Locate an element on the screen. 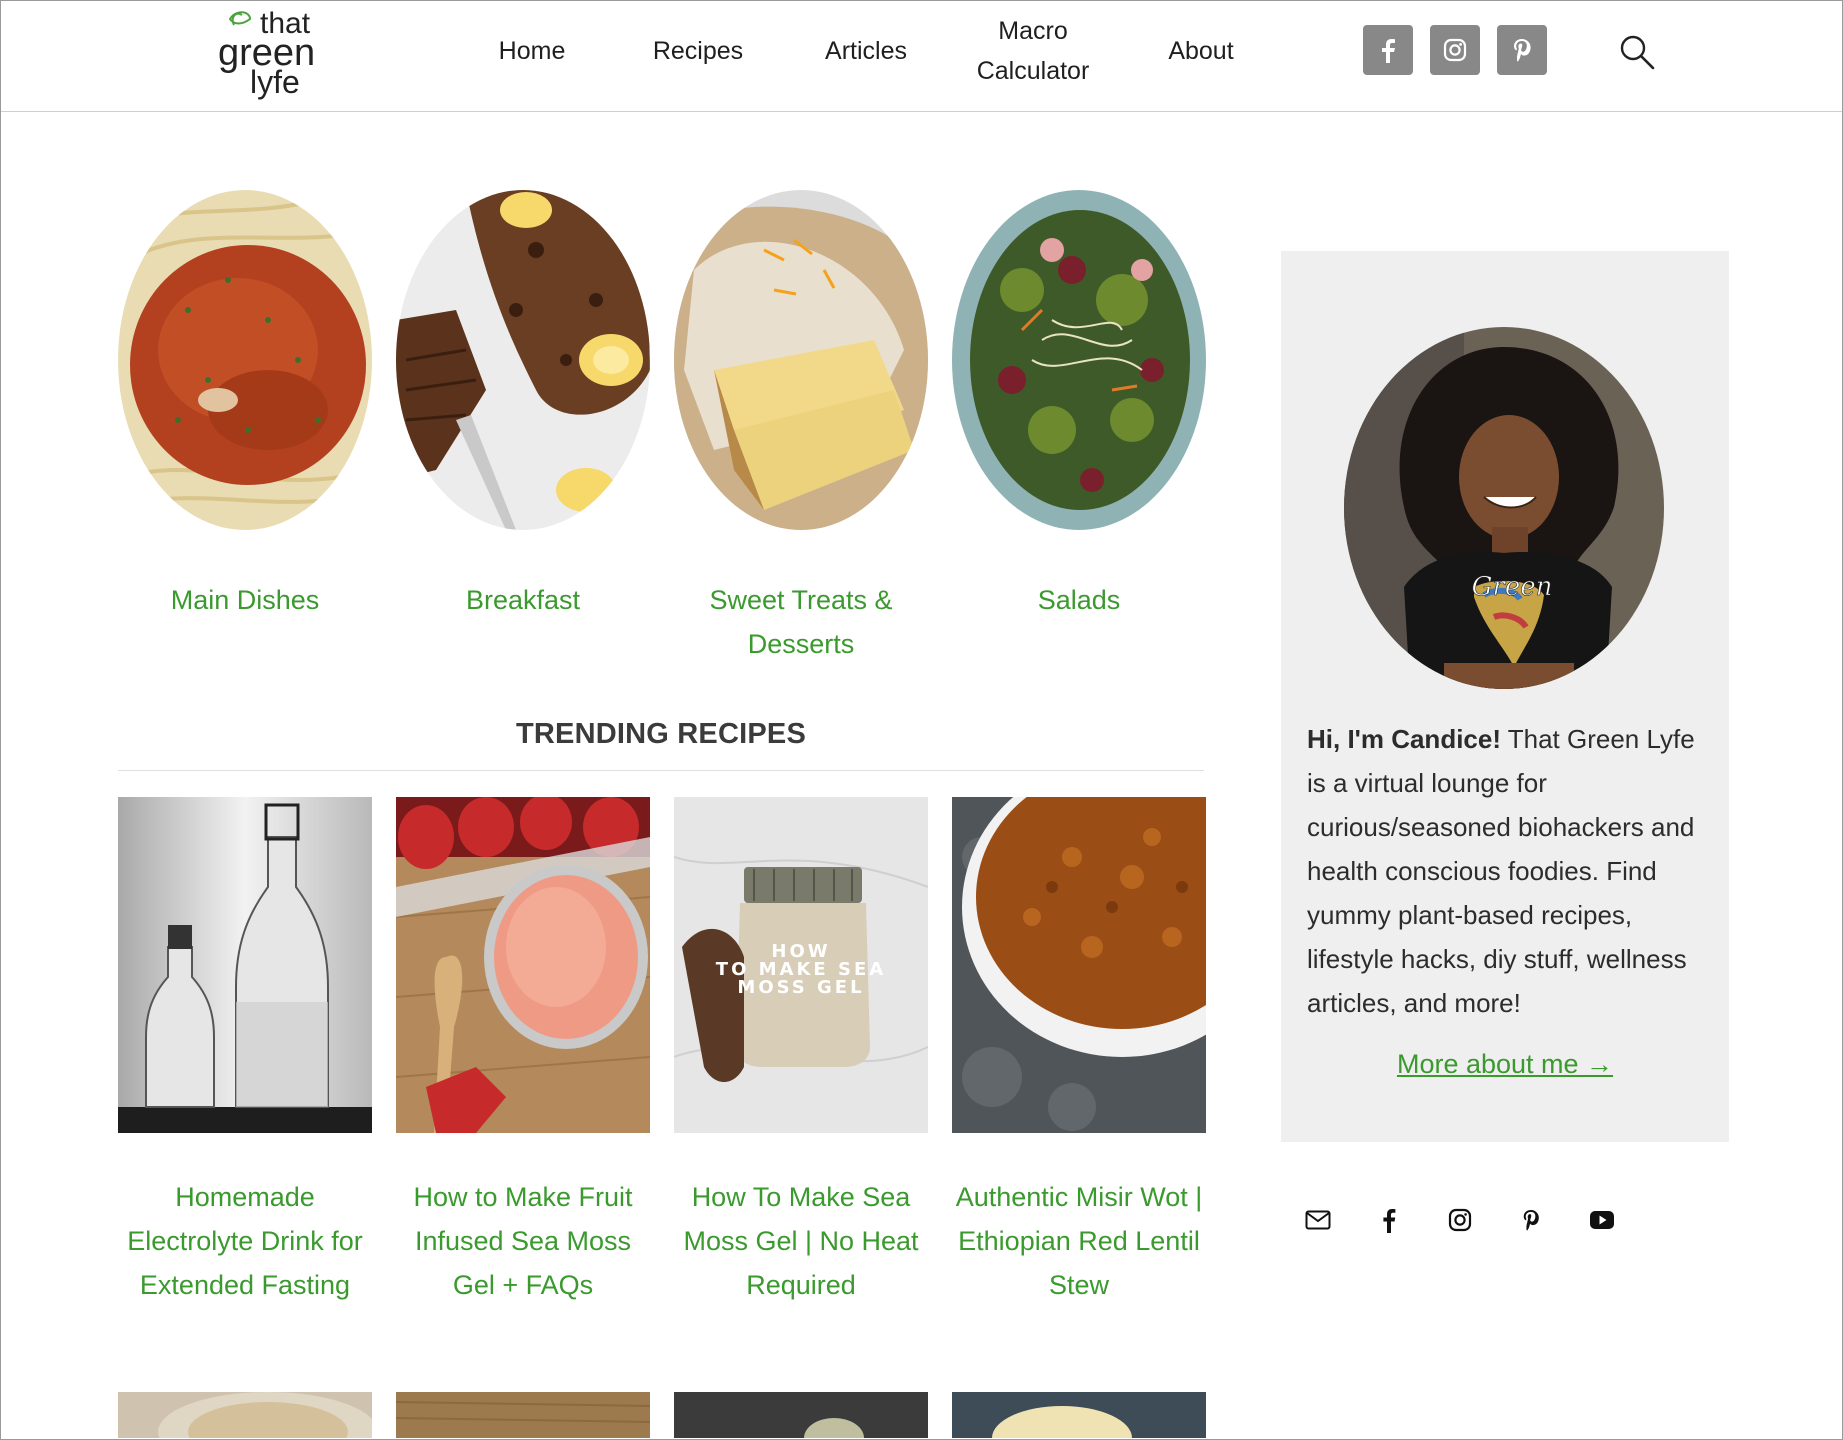 The width and height of the screenshot is (1843, 1440). nav-about: About is located at coordinates (1201, 51).